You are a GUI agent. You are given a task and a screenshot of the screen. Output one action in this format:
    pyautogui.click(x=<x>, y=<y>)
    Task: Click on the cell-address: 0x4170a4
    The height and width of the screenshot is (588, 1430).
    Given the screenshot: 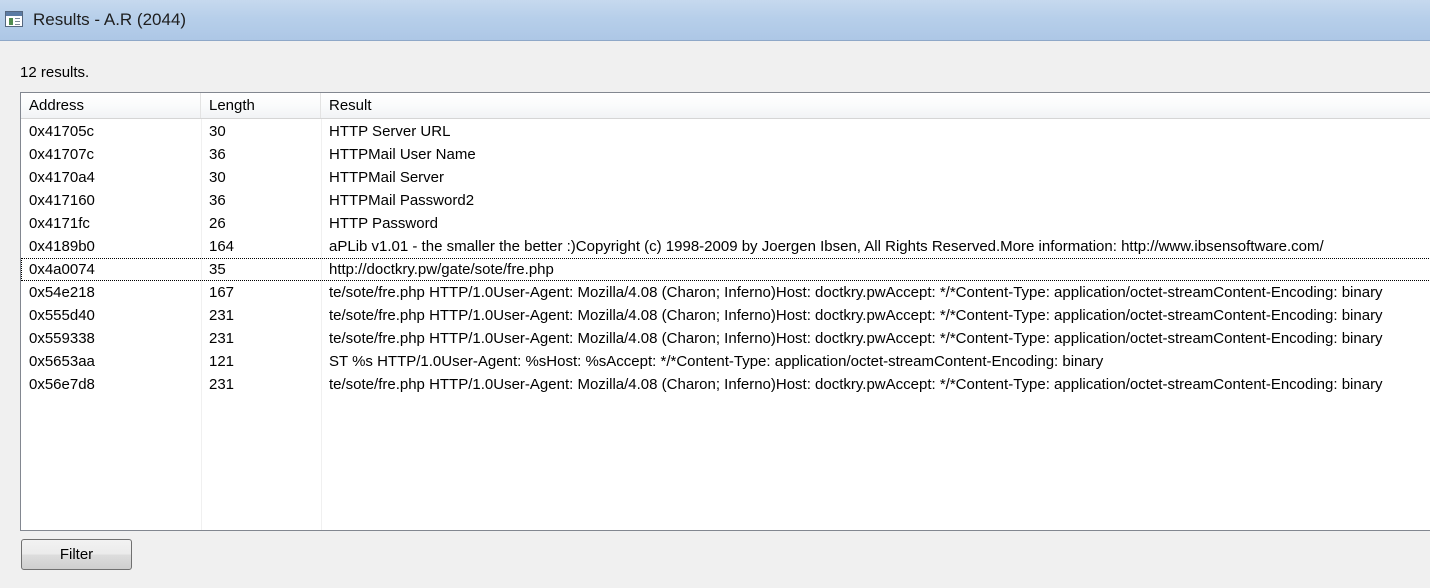 What is the action you would take?
    pyautogui.click(x=62, y=177)
    